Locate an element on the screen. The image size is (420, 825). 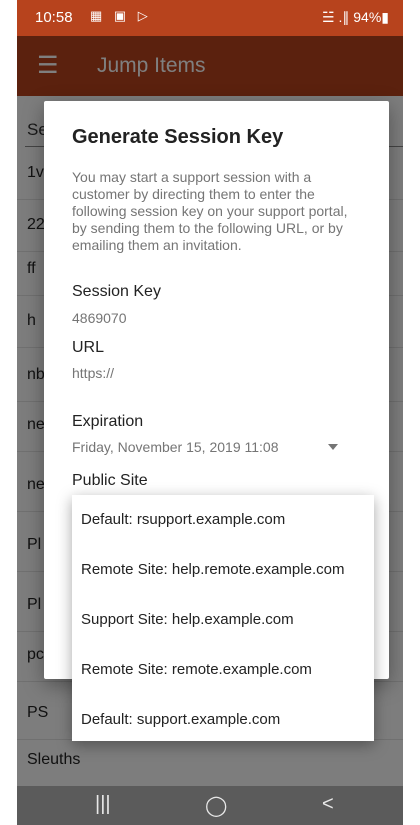
home-icon: ◯ is located at coordinates (216, 805).